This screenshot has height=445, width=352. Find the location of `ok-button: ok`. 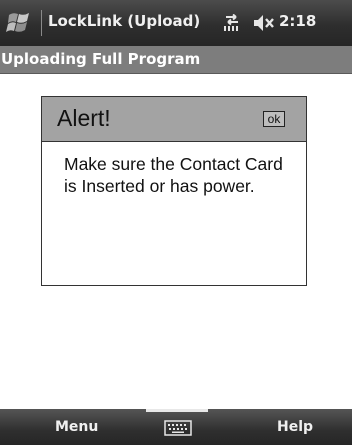

ok-button: ok is located at coordinates (274, 119).